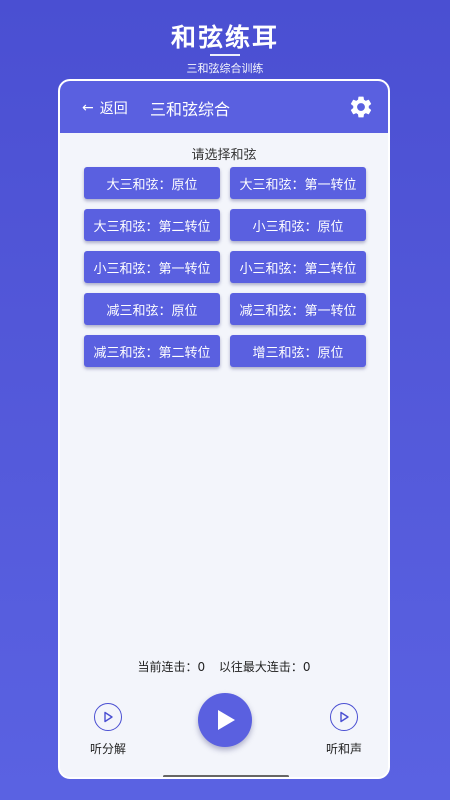 The image size is (450, 800). Describe the element at coordinates (152, 183) in the screenshot. I see `chord-button-major-root: 大三和弦：原位` at that location.